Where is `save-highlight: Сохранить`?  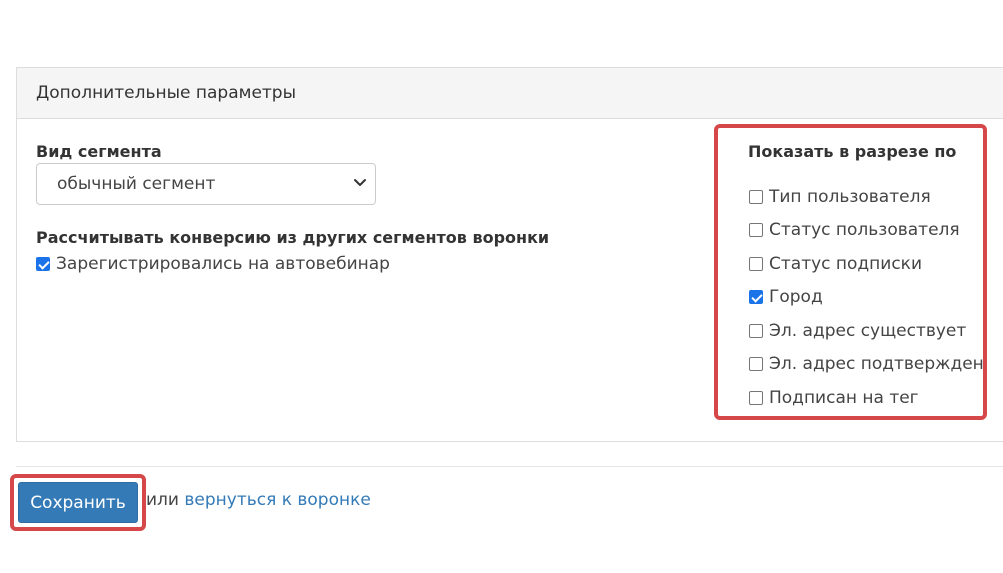 save-highlight: Сохранить is located at coordinates (78, 502).